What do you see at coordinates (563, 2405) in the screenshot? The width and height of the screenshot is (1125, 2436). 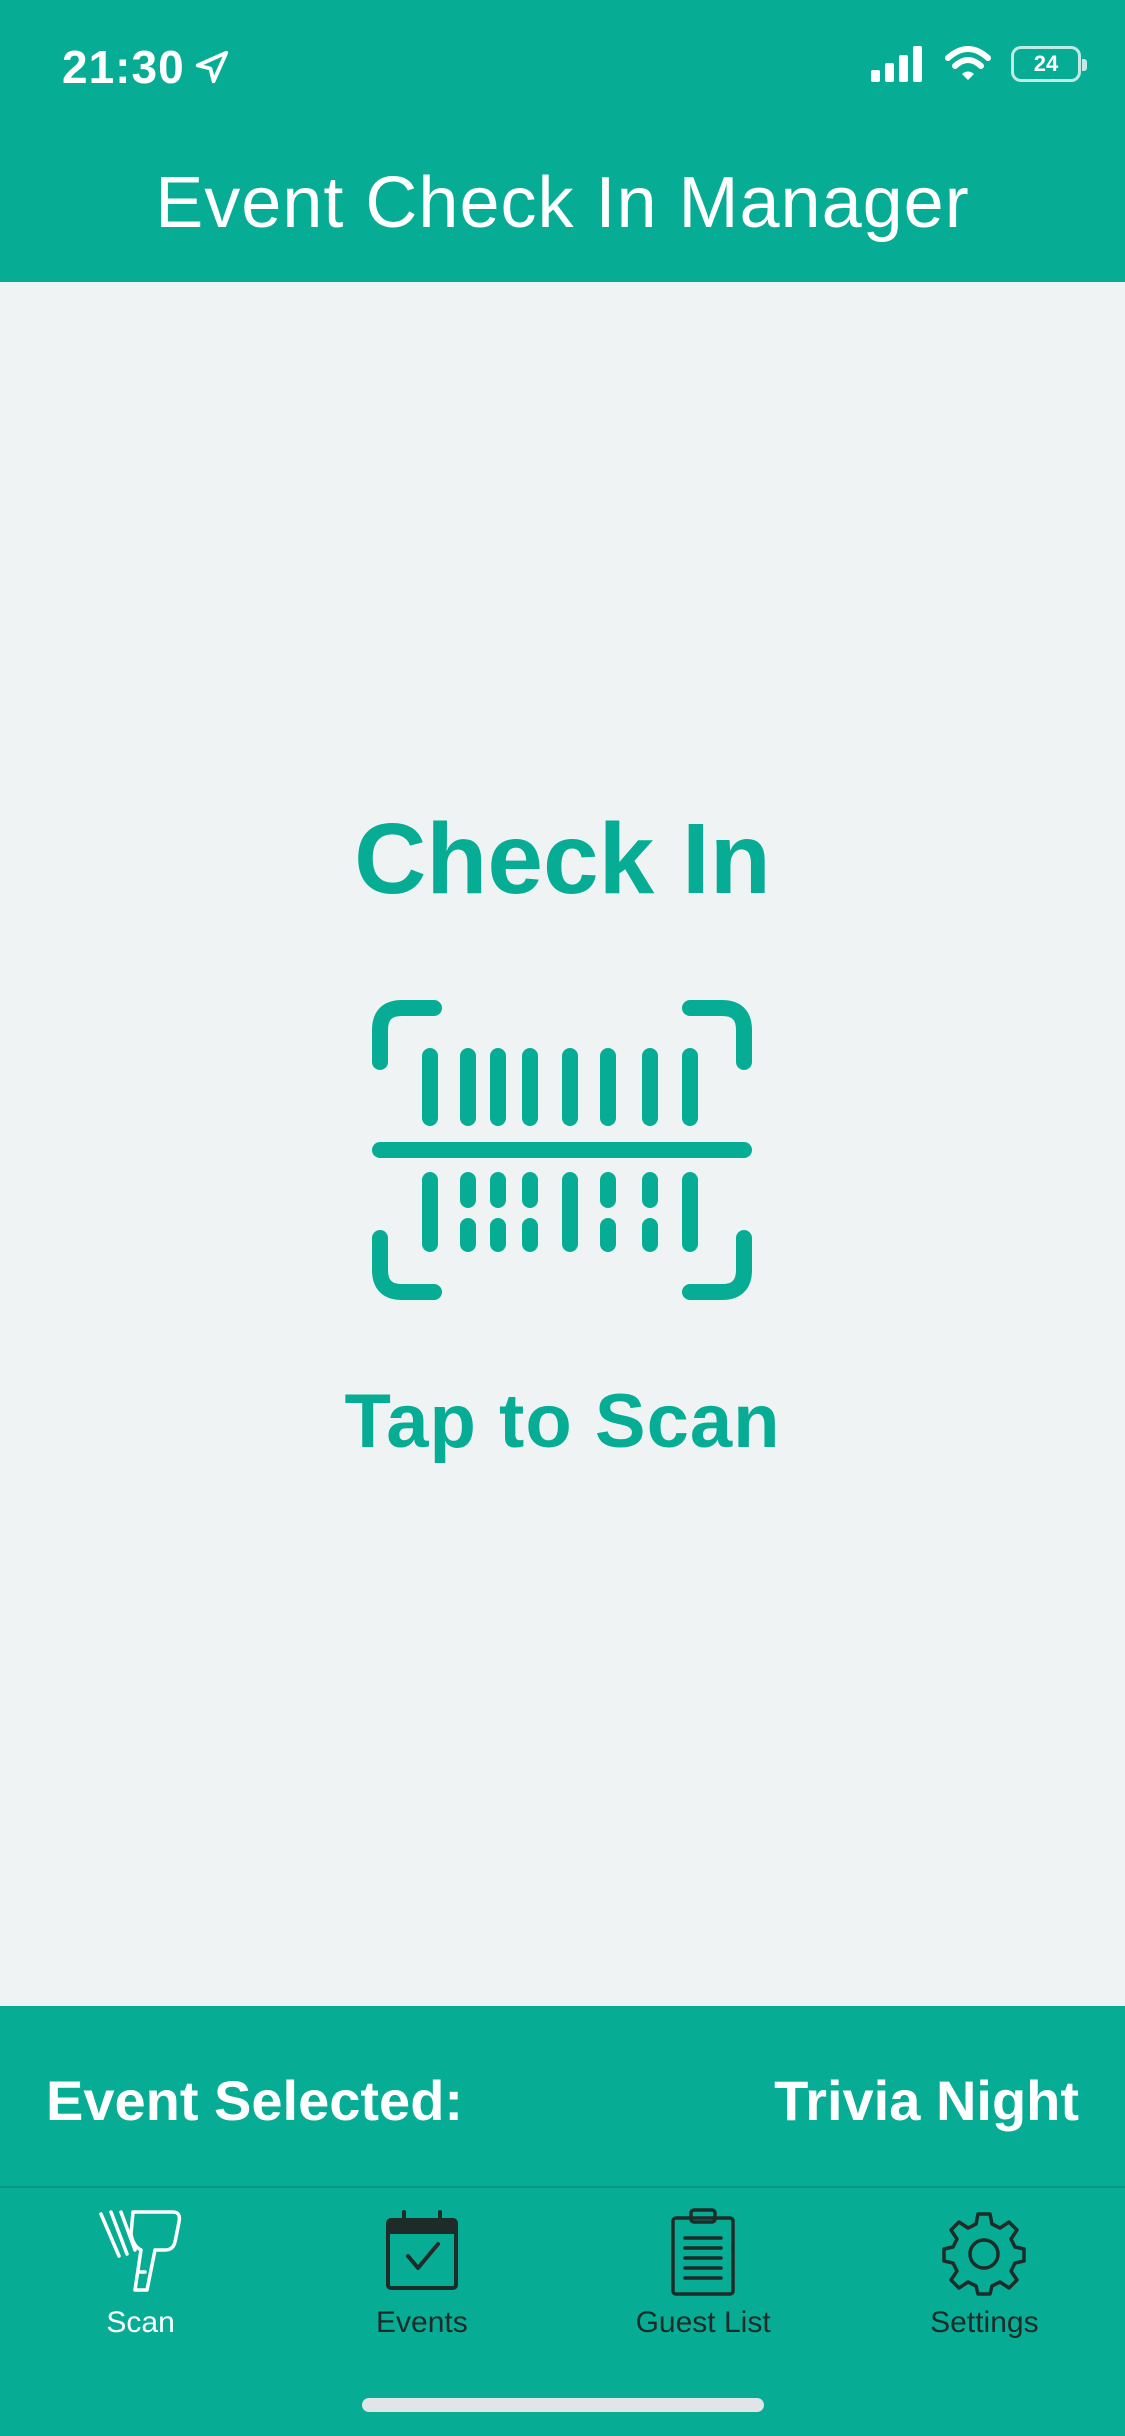 I see `home-indicator` at bounding box center [563, 2405].